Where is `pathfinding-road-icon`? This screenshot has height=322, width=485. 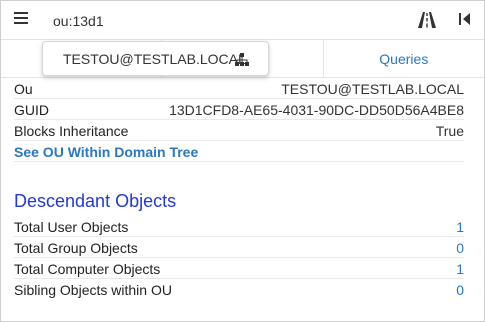
pathfinding-road-icon is located at coordinates (427, 20).